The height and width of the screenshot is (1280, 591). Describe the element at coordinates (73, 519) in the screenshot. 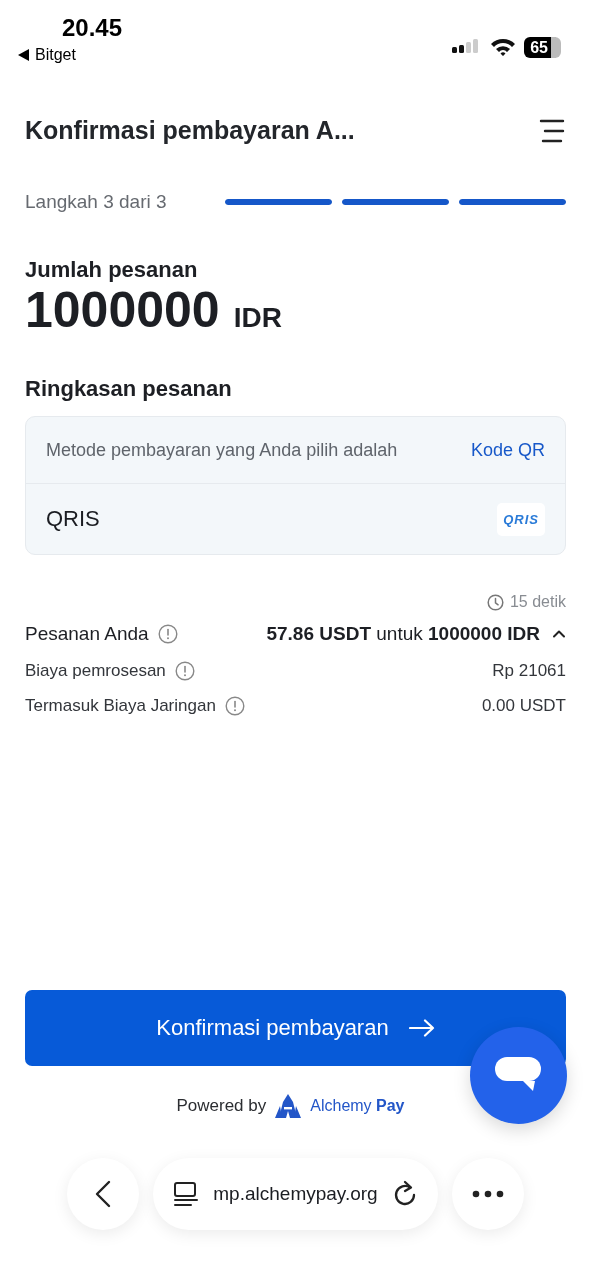

I see `method-name: QRIS` at that location.